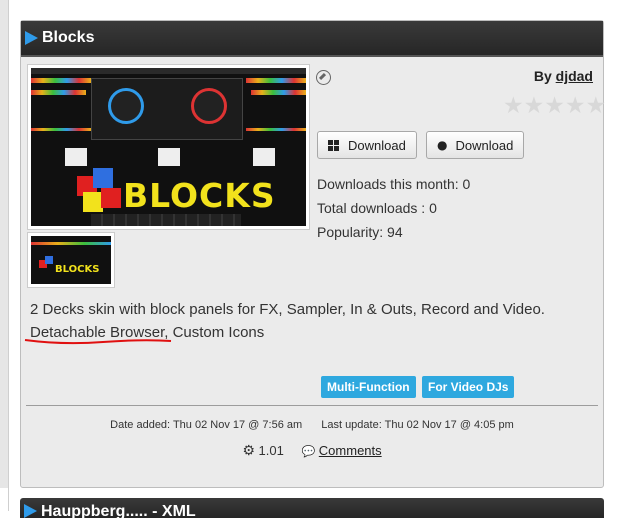 The width and height of the screenshot is (624, 518). Describe the element at coordinates (475, 145) in the screenshot. I see `download-mac-button: ● Download` at that location.